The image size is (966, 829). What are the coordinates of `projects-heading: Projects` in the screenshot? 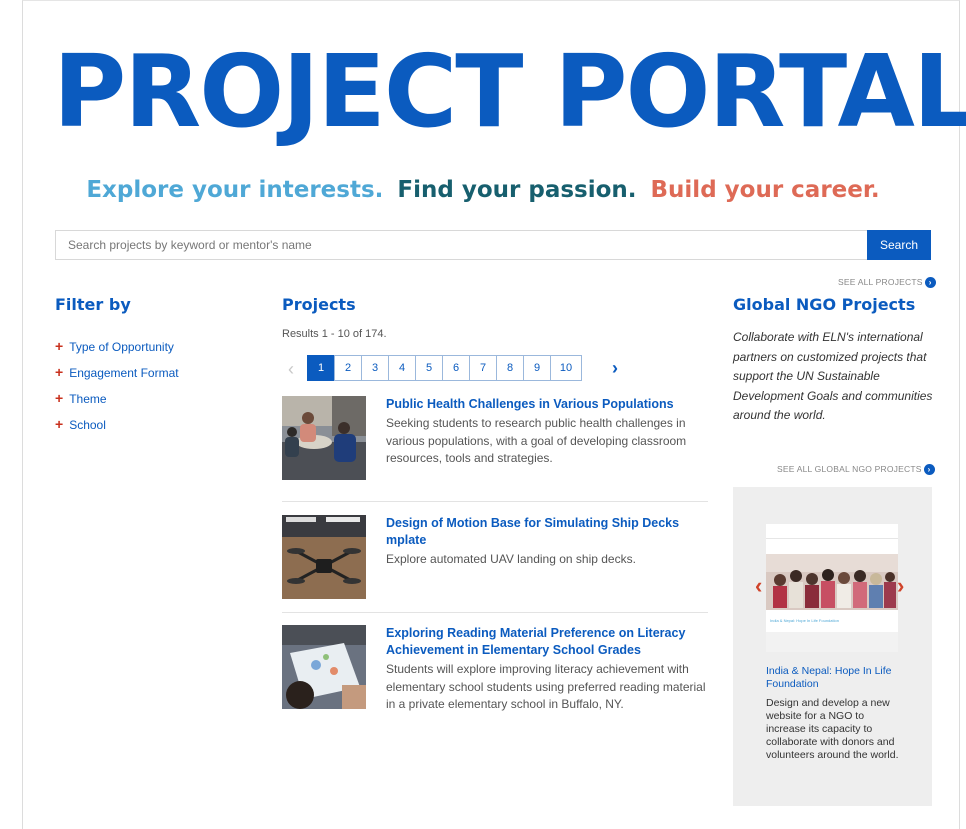 It's located at (319, 304).